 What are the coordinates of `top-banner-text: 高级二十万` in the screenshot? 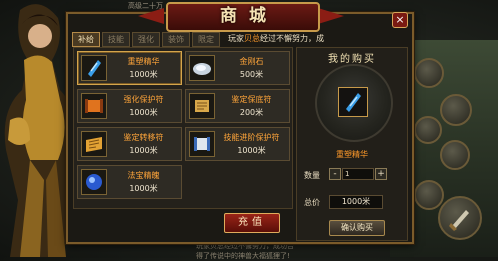 It's located at (145, 6).